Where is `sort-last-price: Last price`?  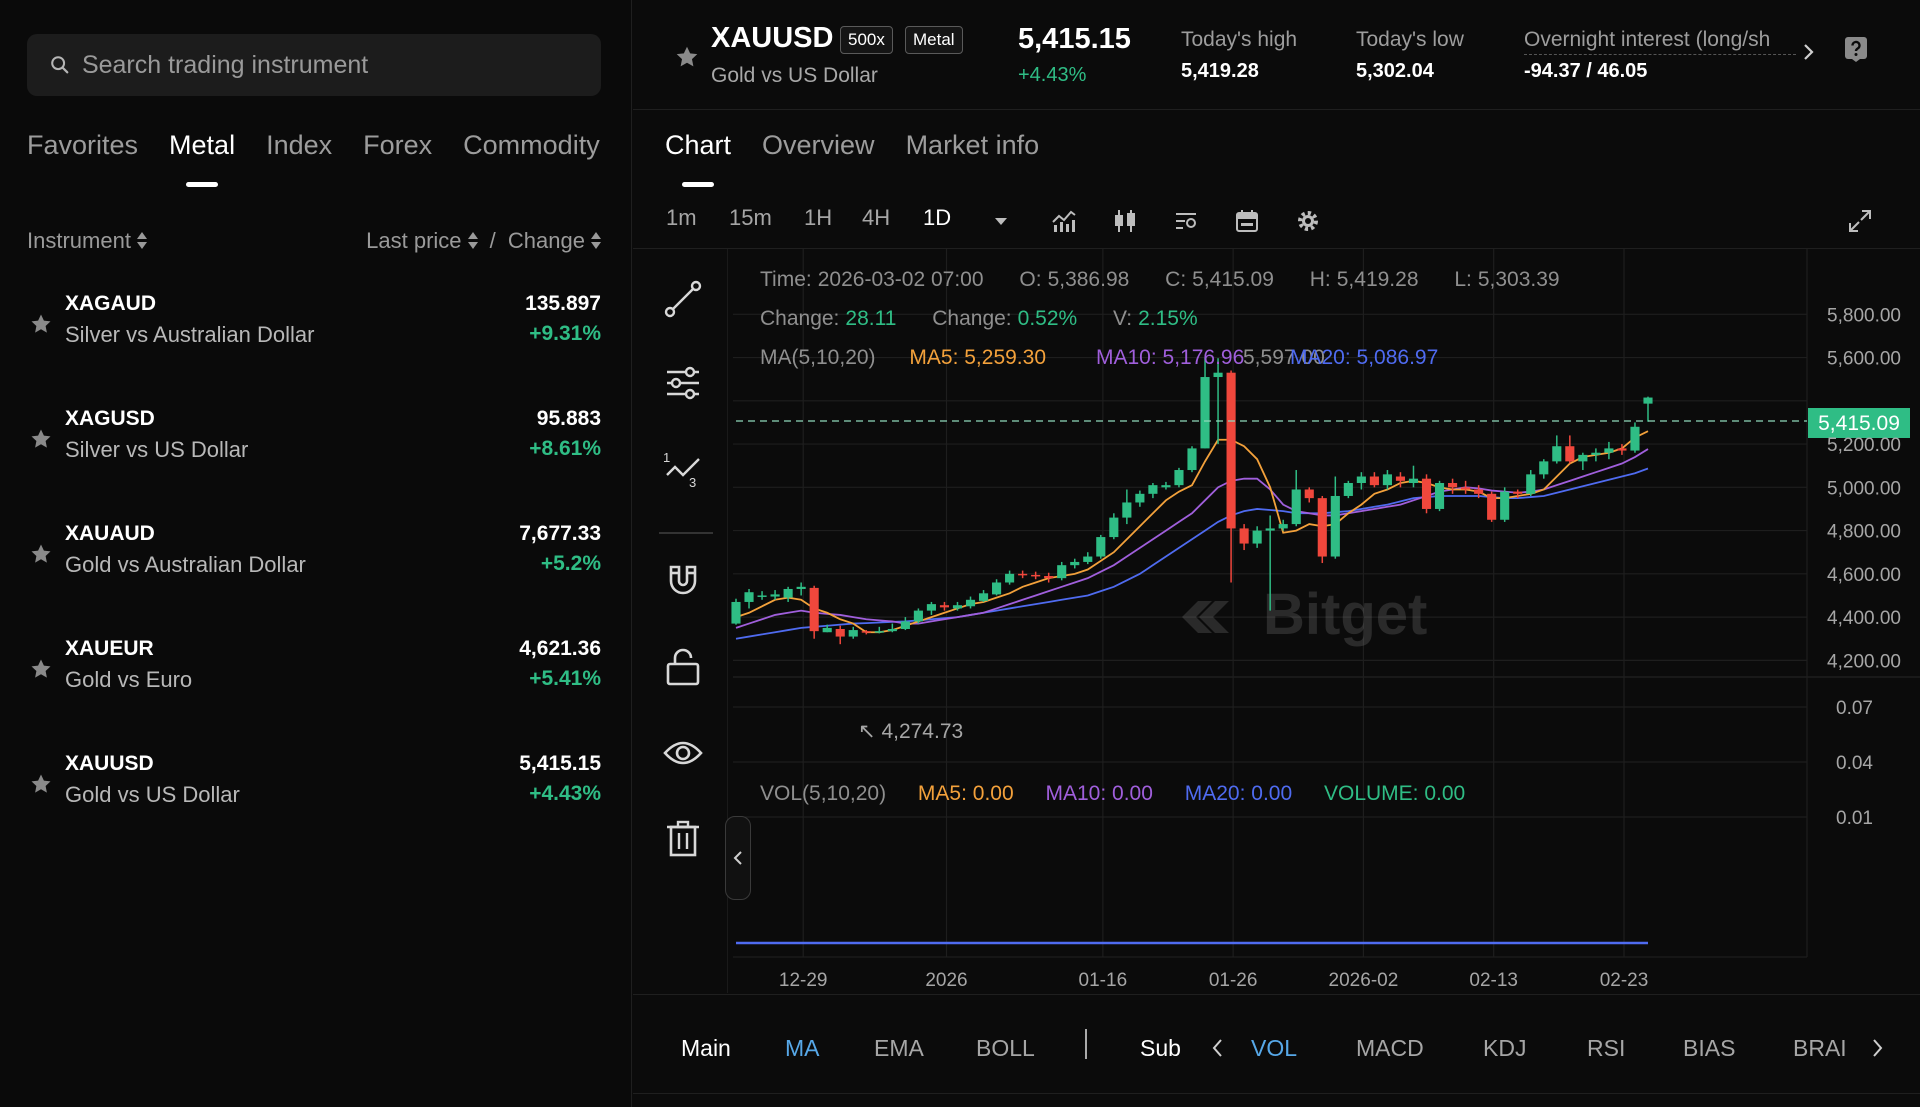 sort-last-price: Last price is located at coordinates (421, 240).